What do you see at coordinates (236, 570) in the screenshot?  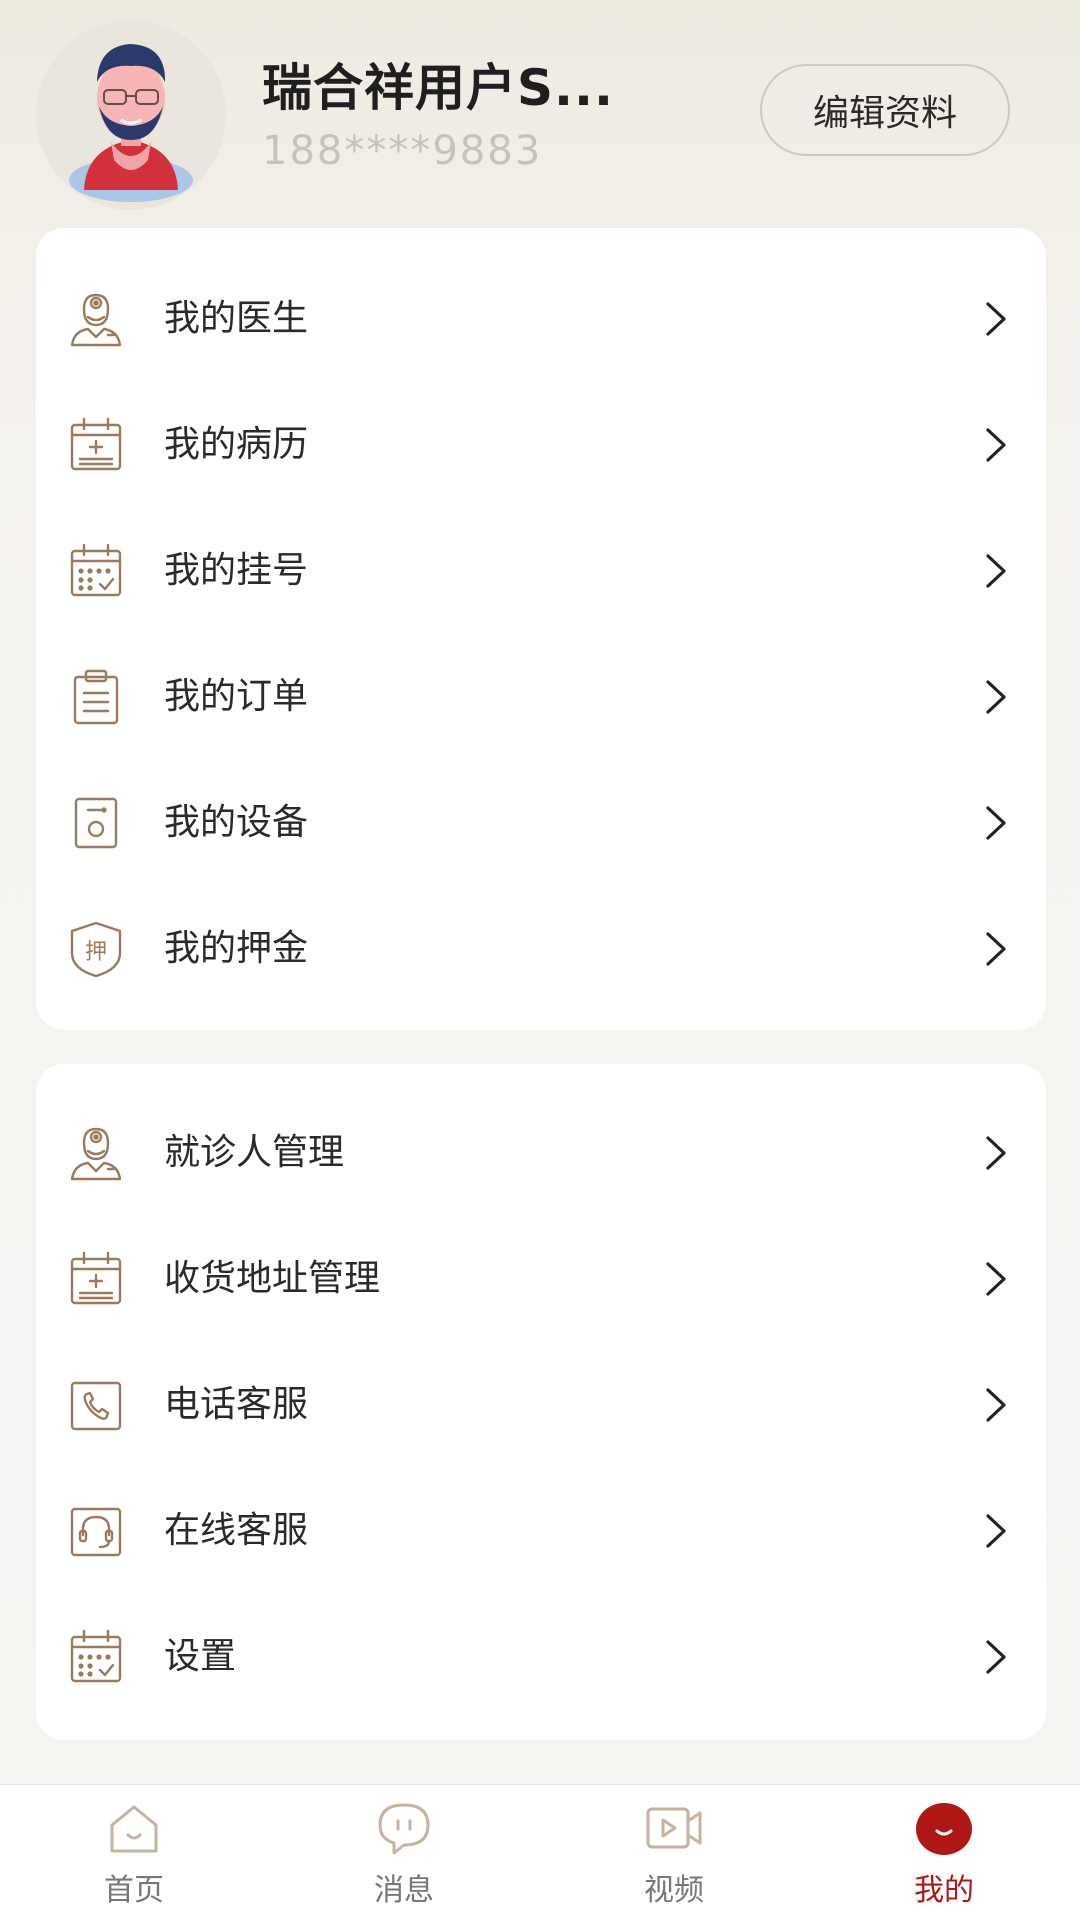 I see `menu-item-label: 我的挂号` at bounding box center [236, 570].